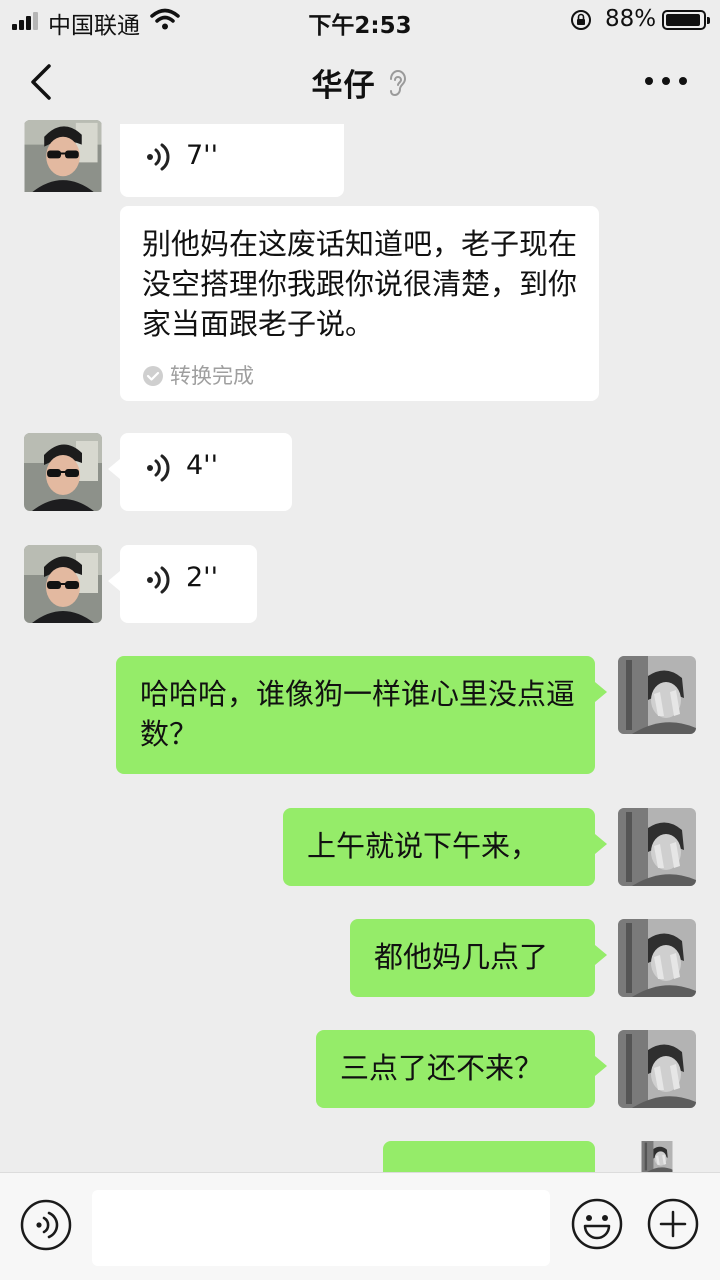 The width and height of the screenshot is (720, 1280). I want to click on transcript-status-label: 转换完成, so click(212, 376).